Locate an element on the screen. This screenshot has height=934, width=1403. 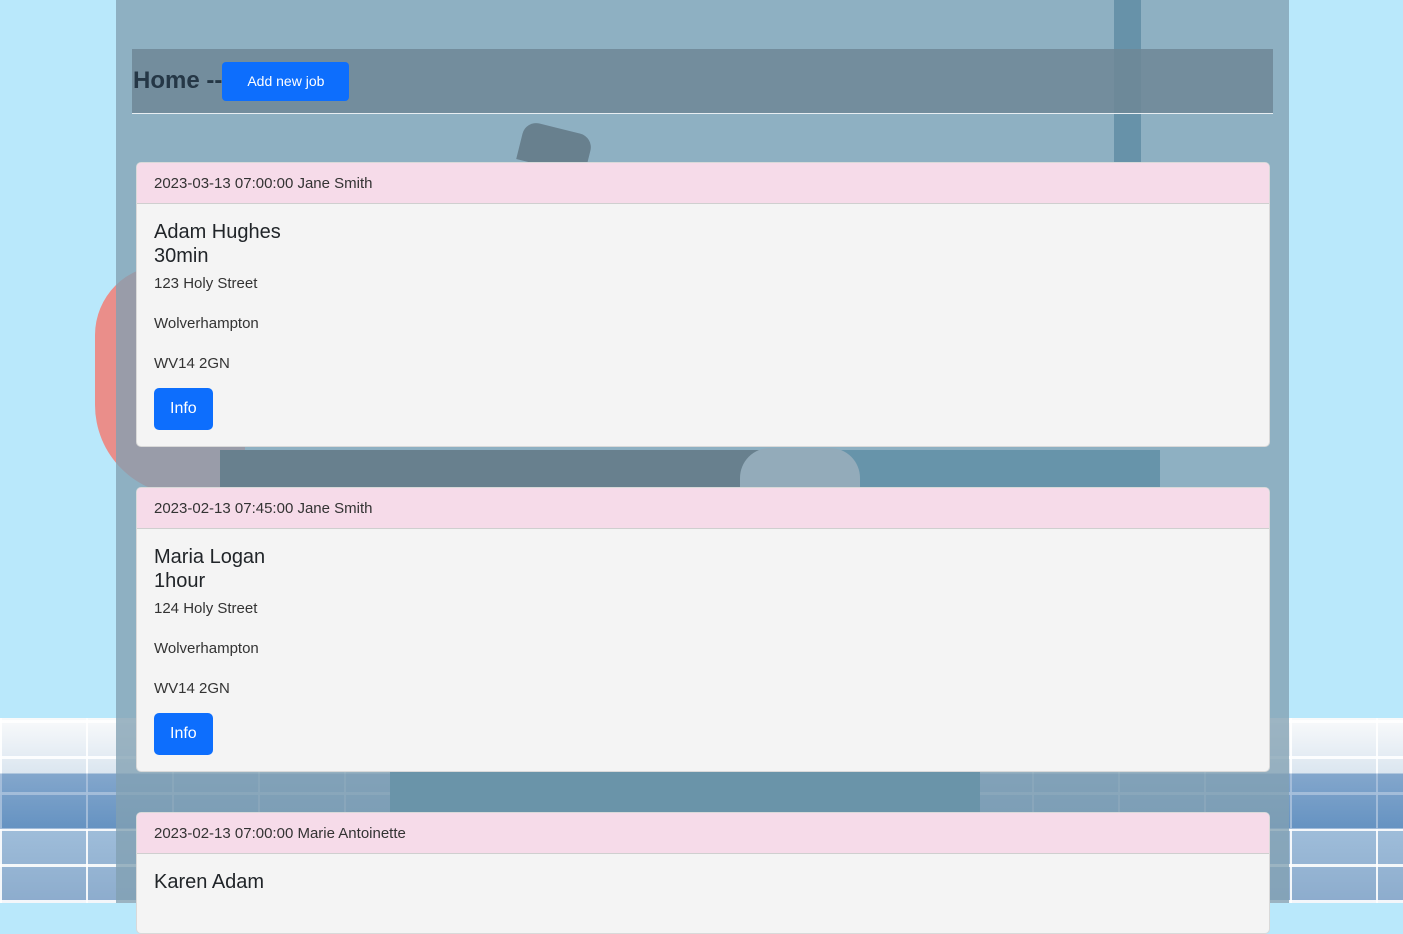
client-name: Maria Logan is located at coordinates (210, 557).